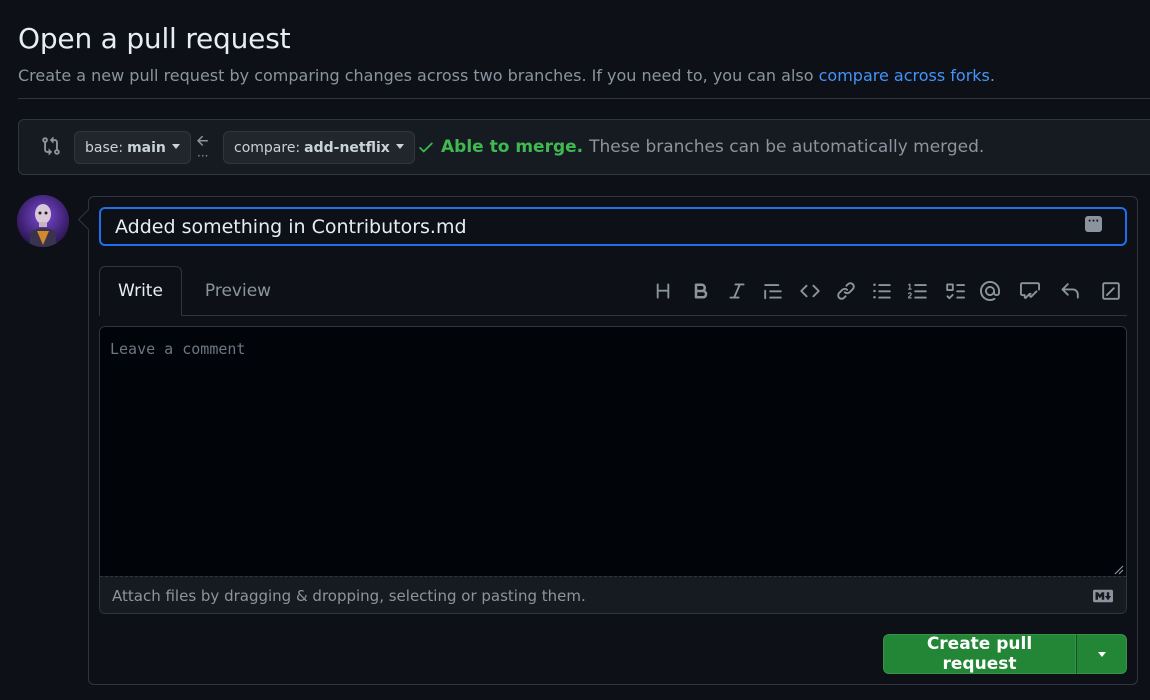  What do you see at coordinates (238, 291) in the screenshot?
I see `tab-preview: Preview` at bounding box center [238, 291].